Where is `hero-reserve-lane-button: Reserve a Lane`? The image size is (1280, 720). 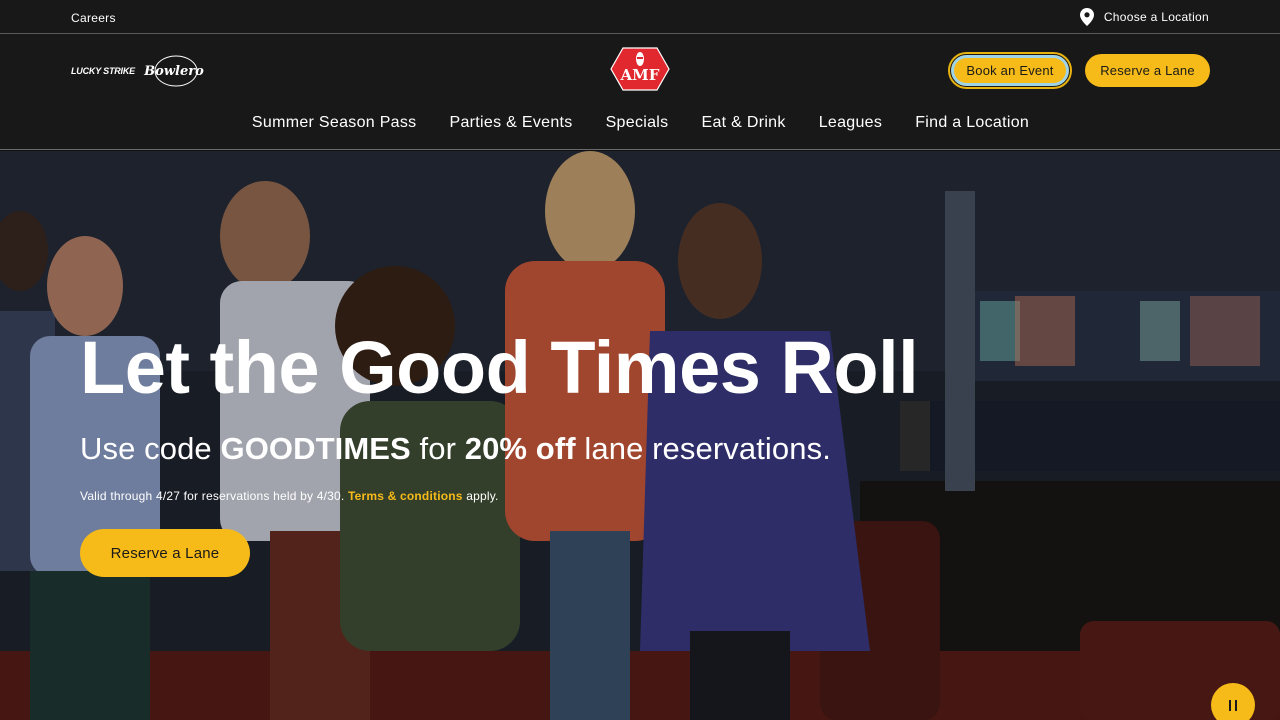
hero-reserve-lane-button: Reserve a Lane is located at coordinates (165, 553).